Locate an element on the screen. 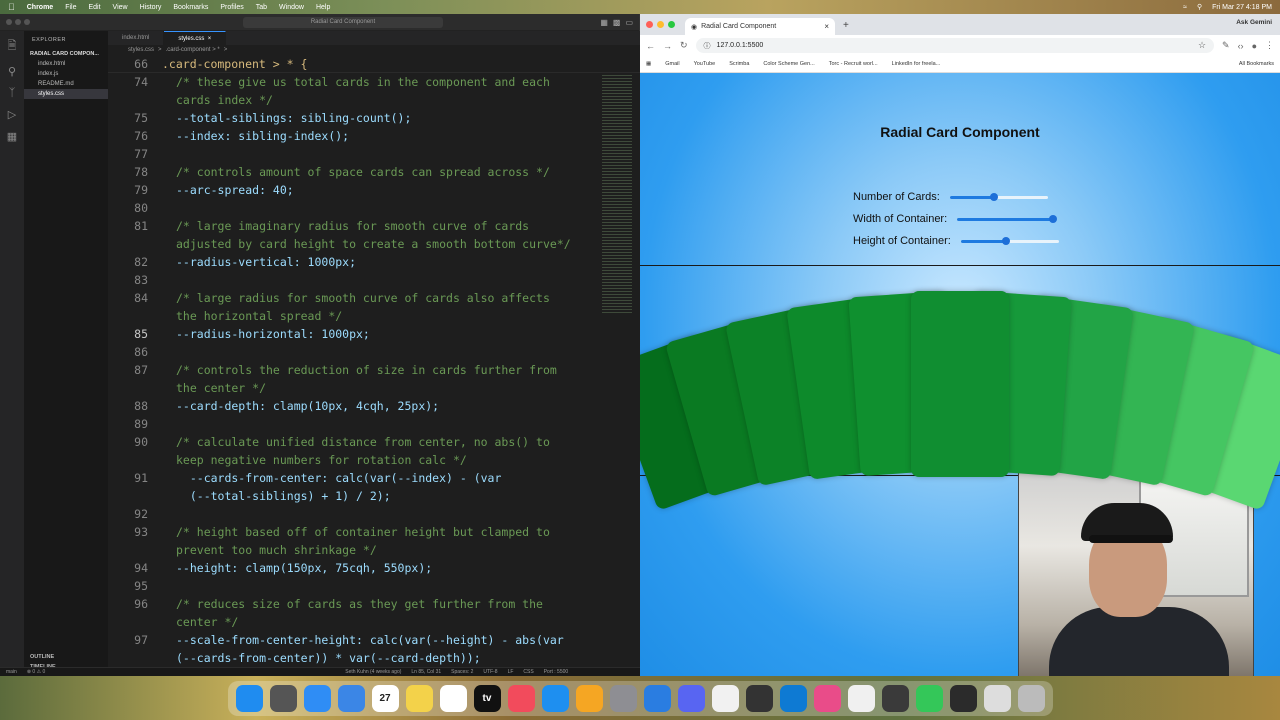  menu-file: File is located at coordinates (70, 7).